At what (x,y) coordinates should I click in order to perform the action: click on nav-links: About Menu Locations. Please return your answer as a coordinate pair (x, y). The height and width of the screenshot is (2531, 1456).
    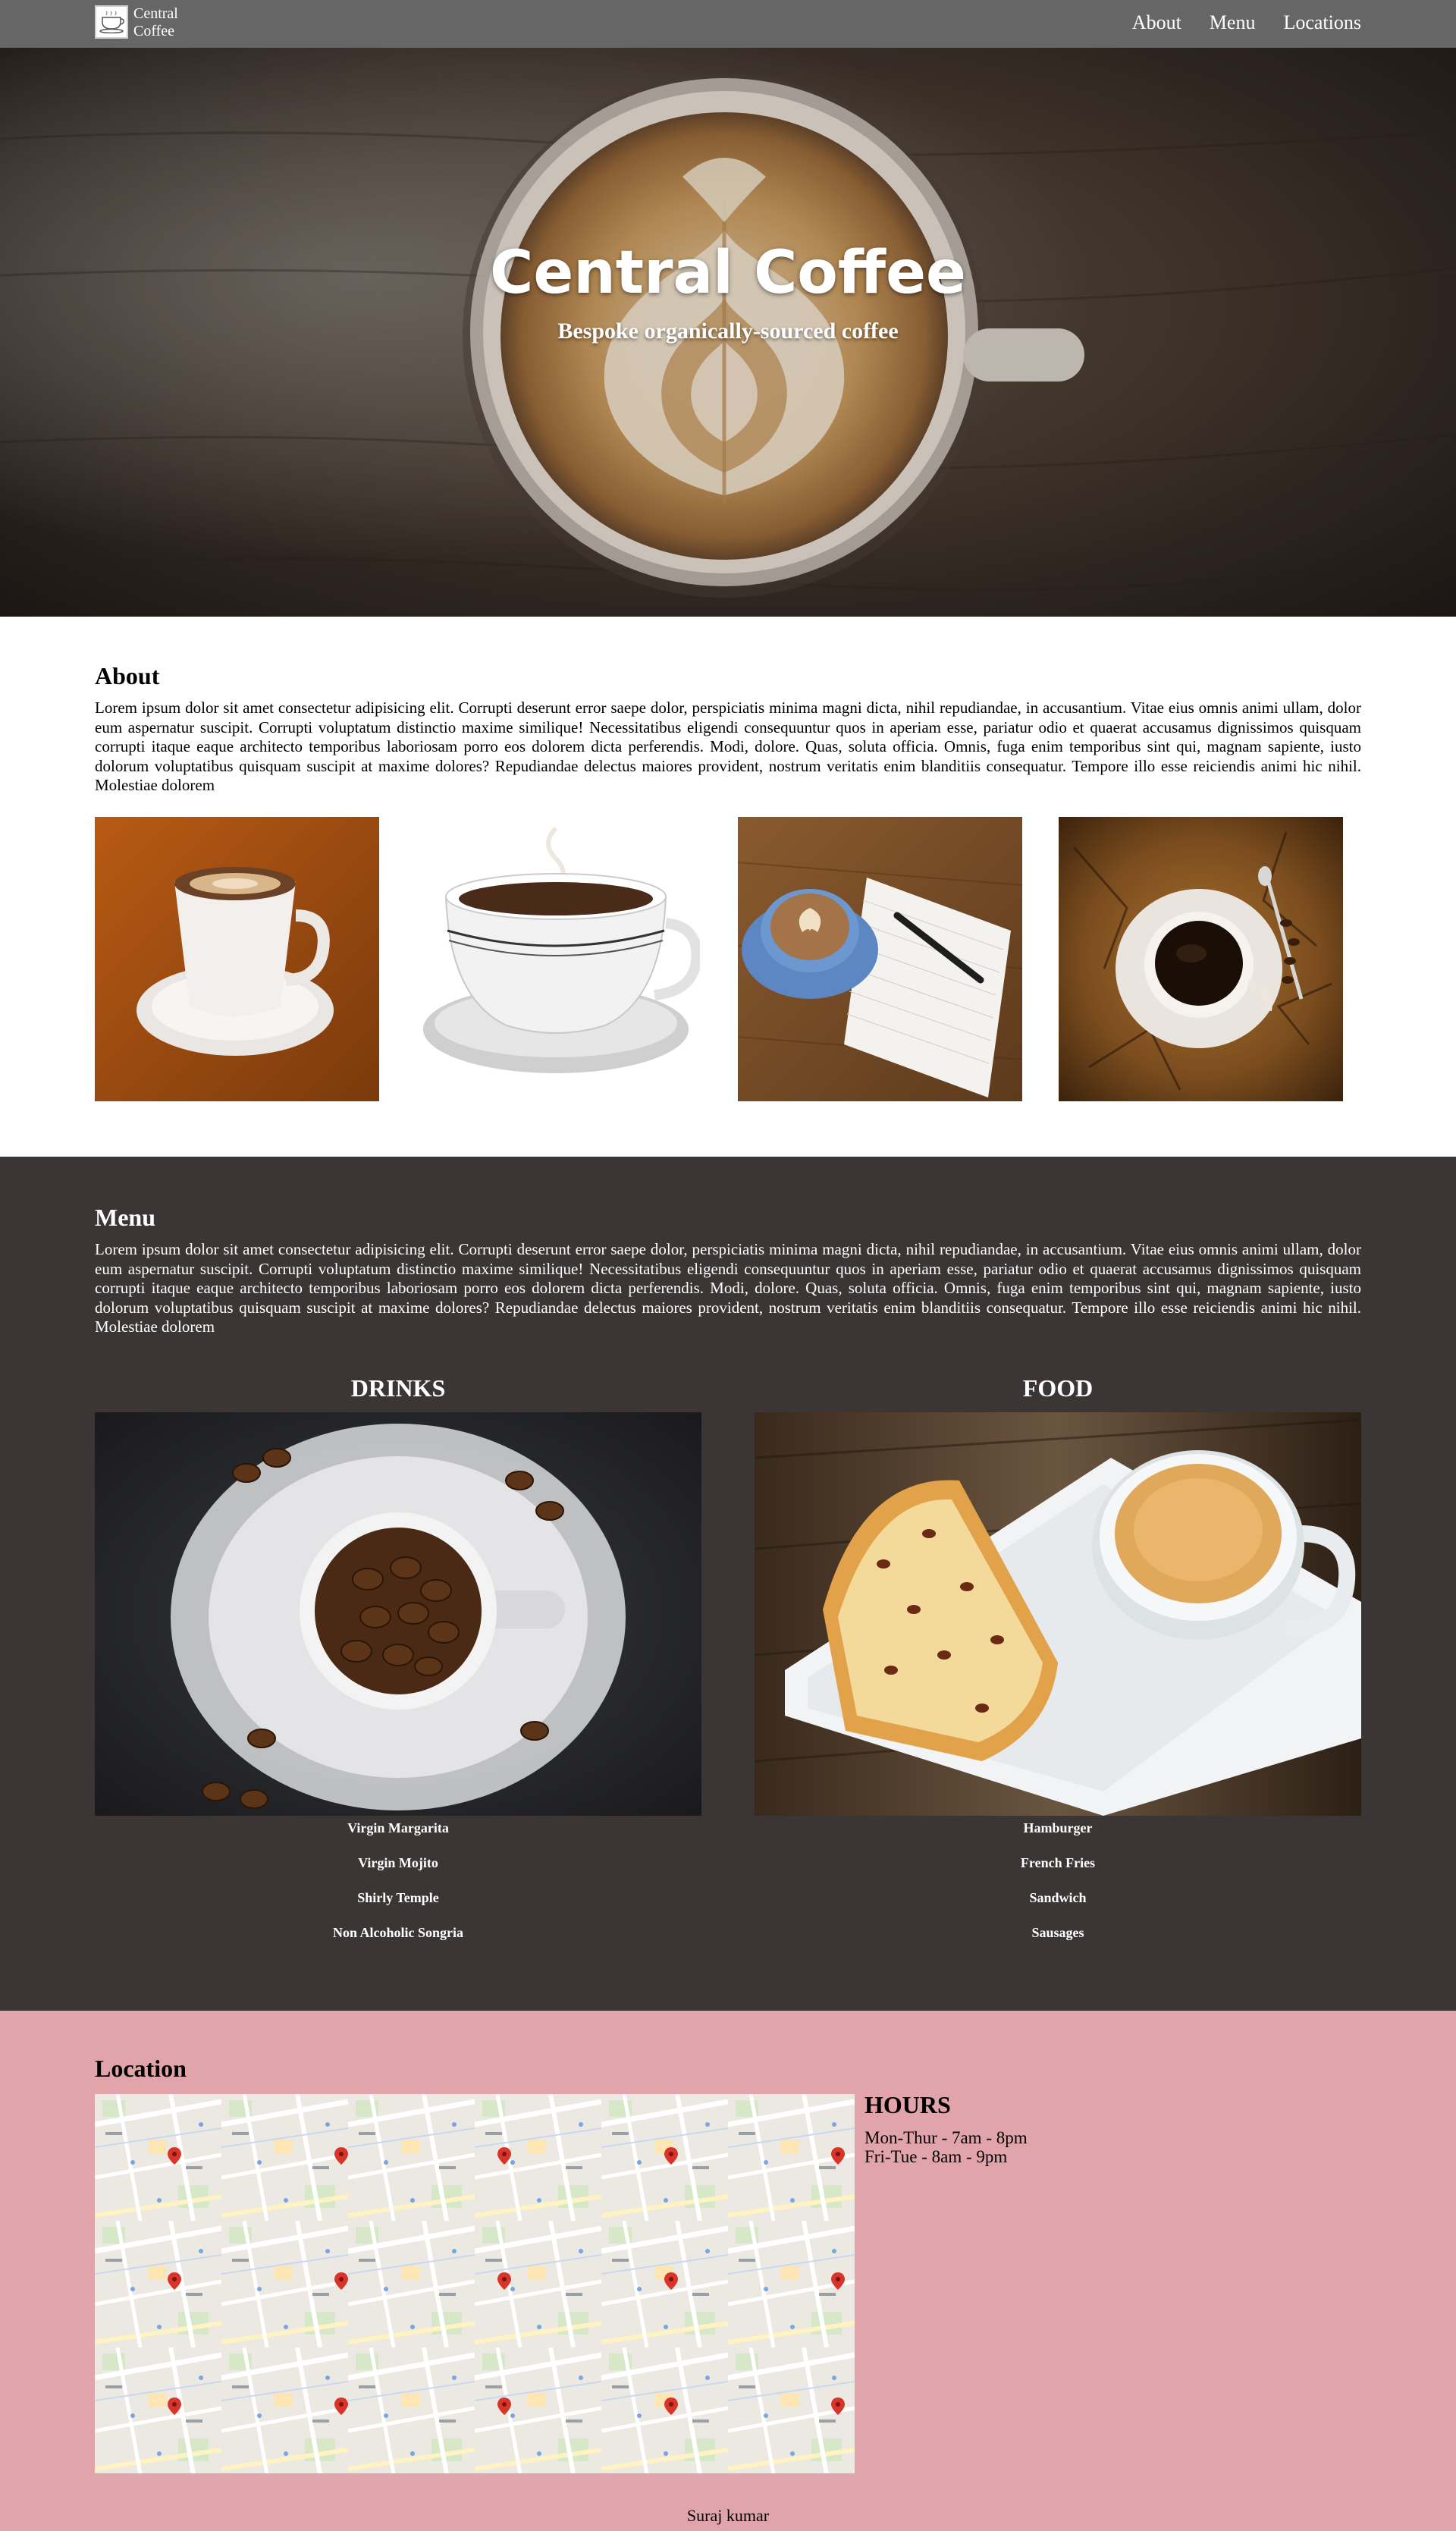
    Looking at the image, I should click on (1246, 23).